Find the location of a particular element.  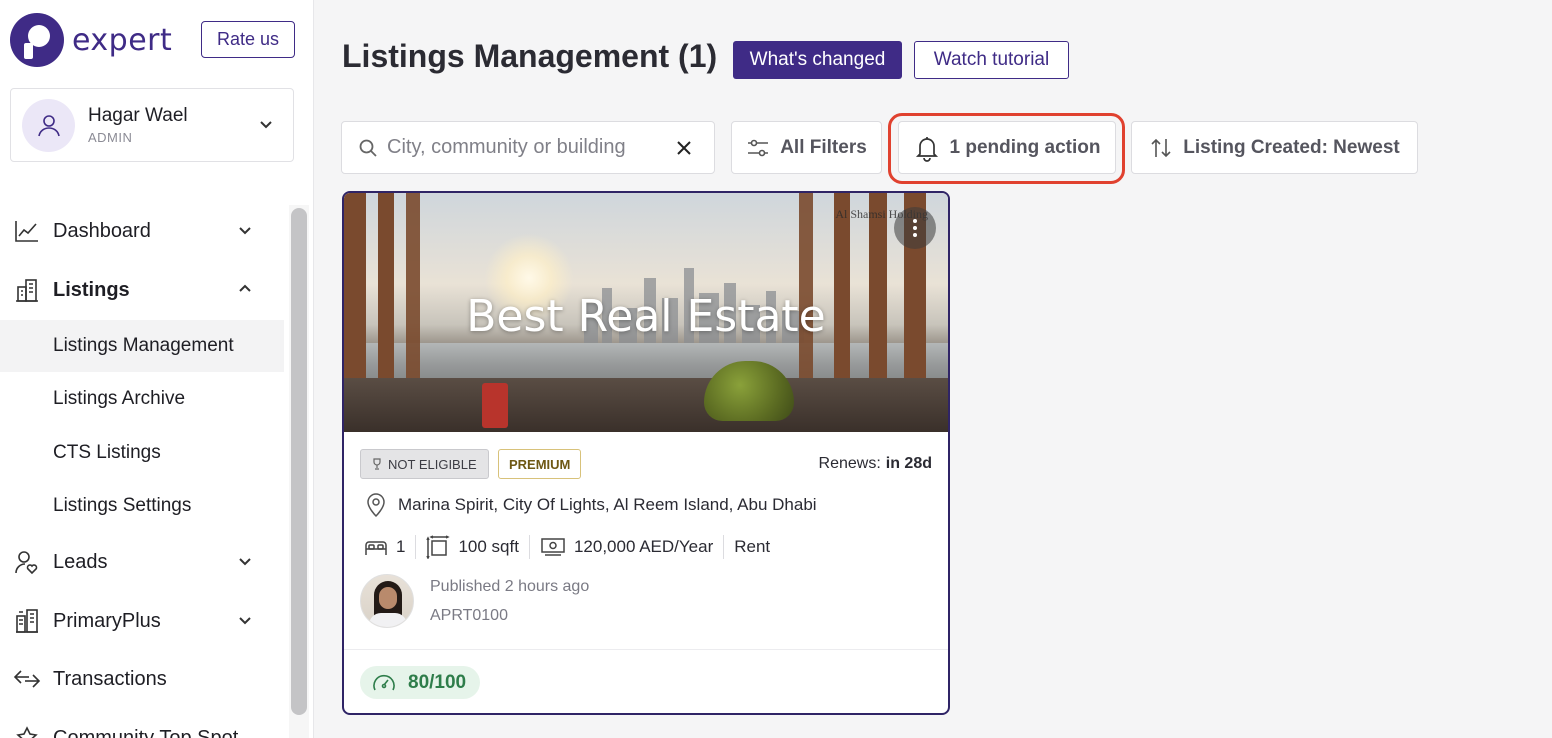

listing-image: Al Shamsi Holding Best Real Estate is located at coordinates (646, 312).